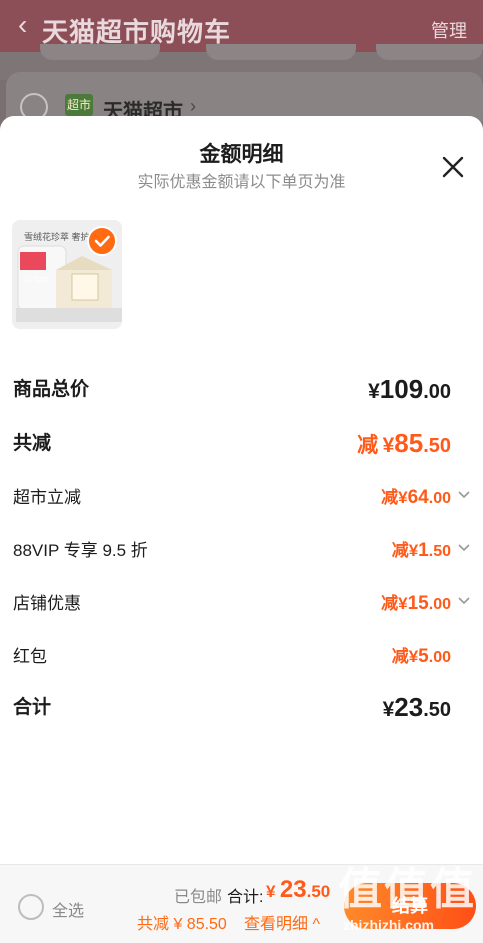  I want to click on row-label: 店铺优惠, so click(47, 603).